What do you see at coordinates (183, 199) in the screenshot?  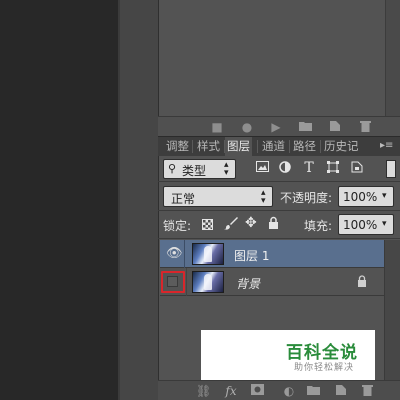 I see `blend-mode-value: 正常` at bounding box center [183, 199].